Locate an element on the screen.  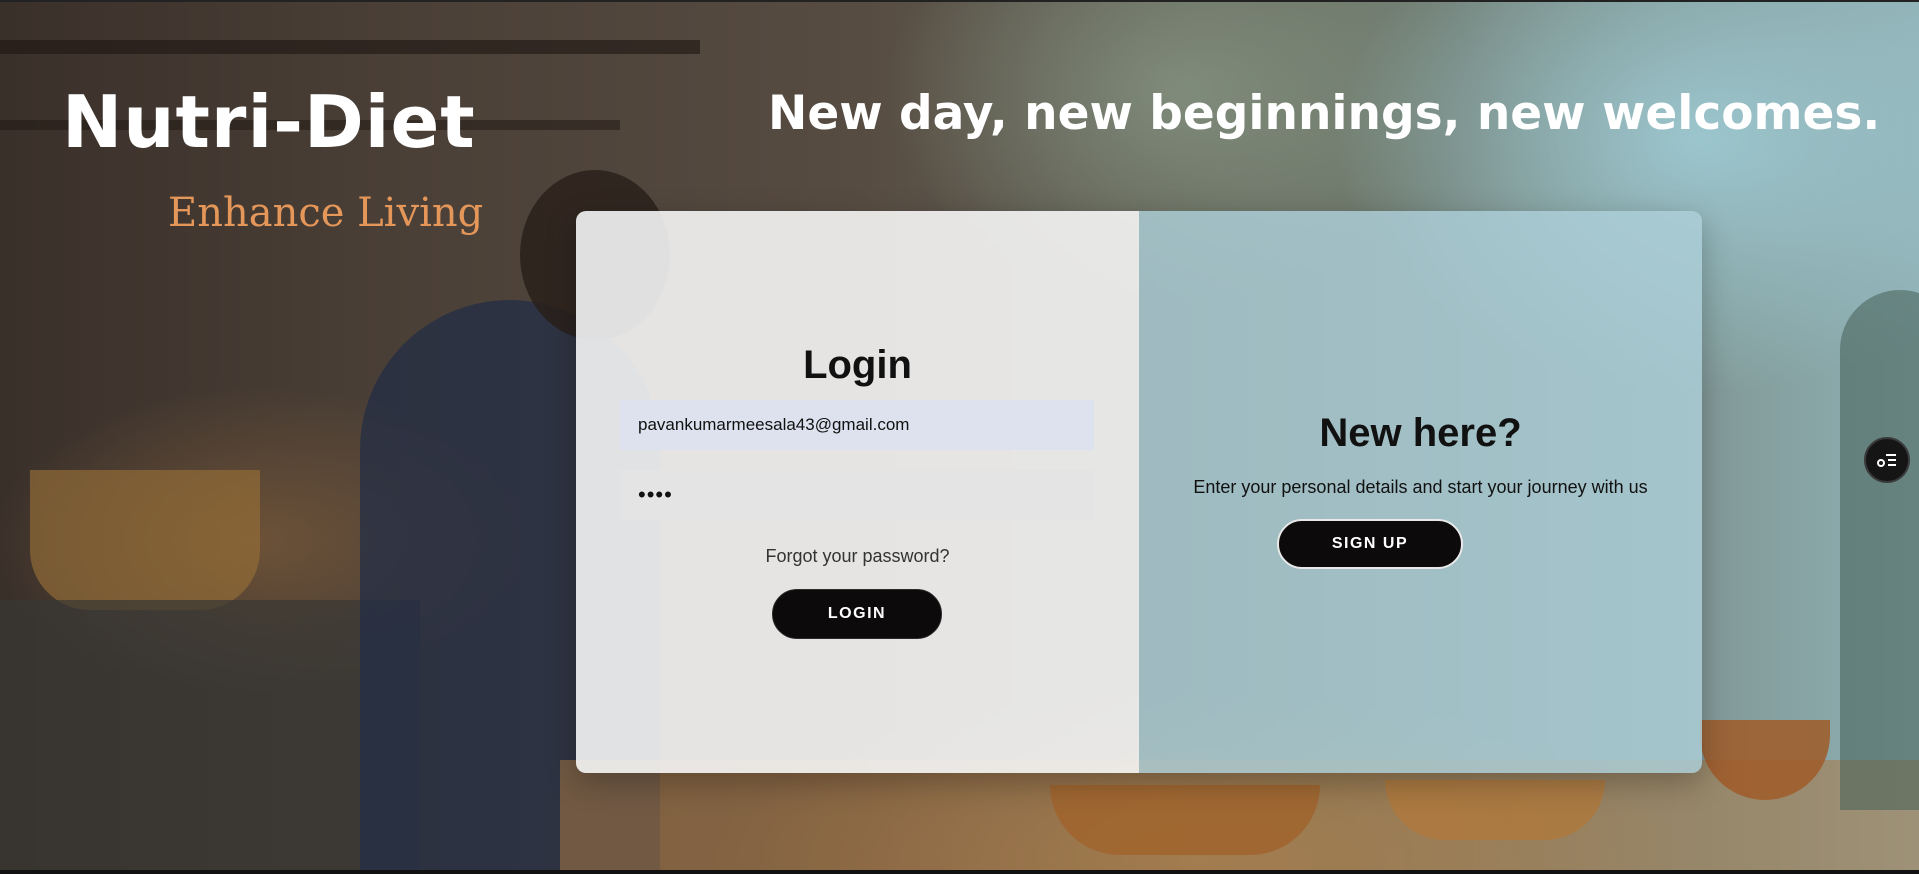
password-field is located at coordinates (857, 495).